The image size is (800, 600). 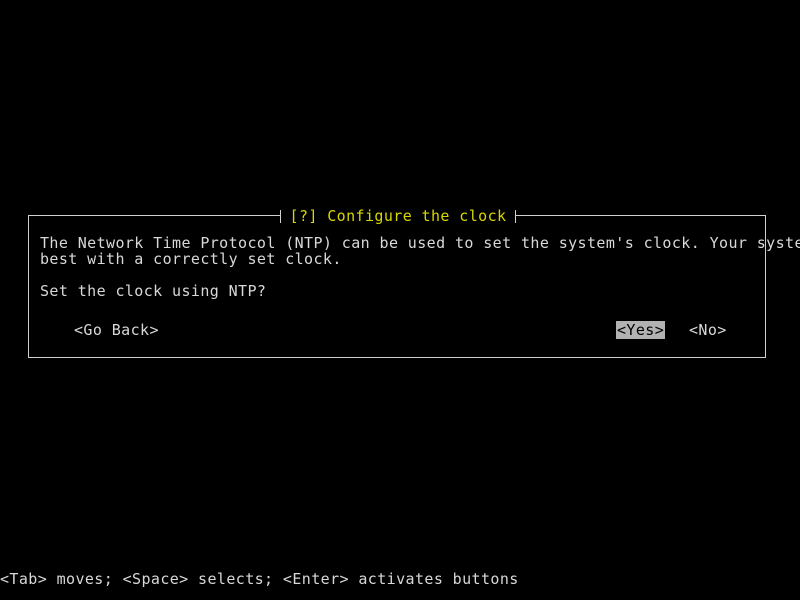 What do you see at coordinates (708, 330) in the screenshot?
I see `no-button: <No>` at bounding box center [708, 330].